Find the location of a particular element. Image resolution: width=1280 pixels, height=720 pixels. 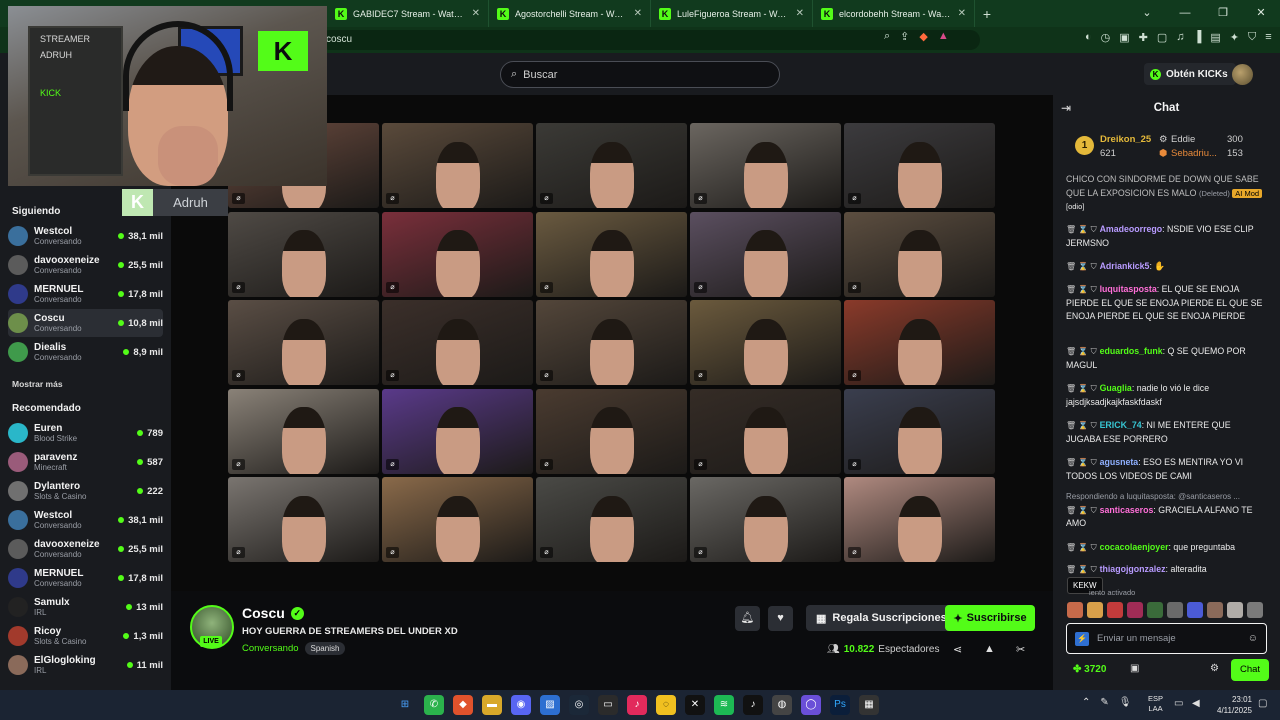

subscribe-button: ✦ Suscribirse is located at coordinates (990, 618).